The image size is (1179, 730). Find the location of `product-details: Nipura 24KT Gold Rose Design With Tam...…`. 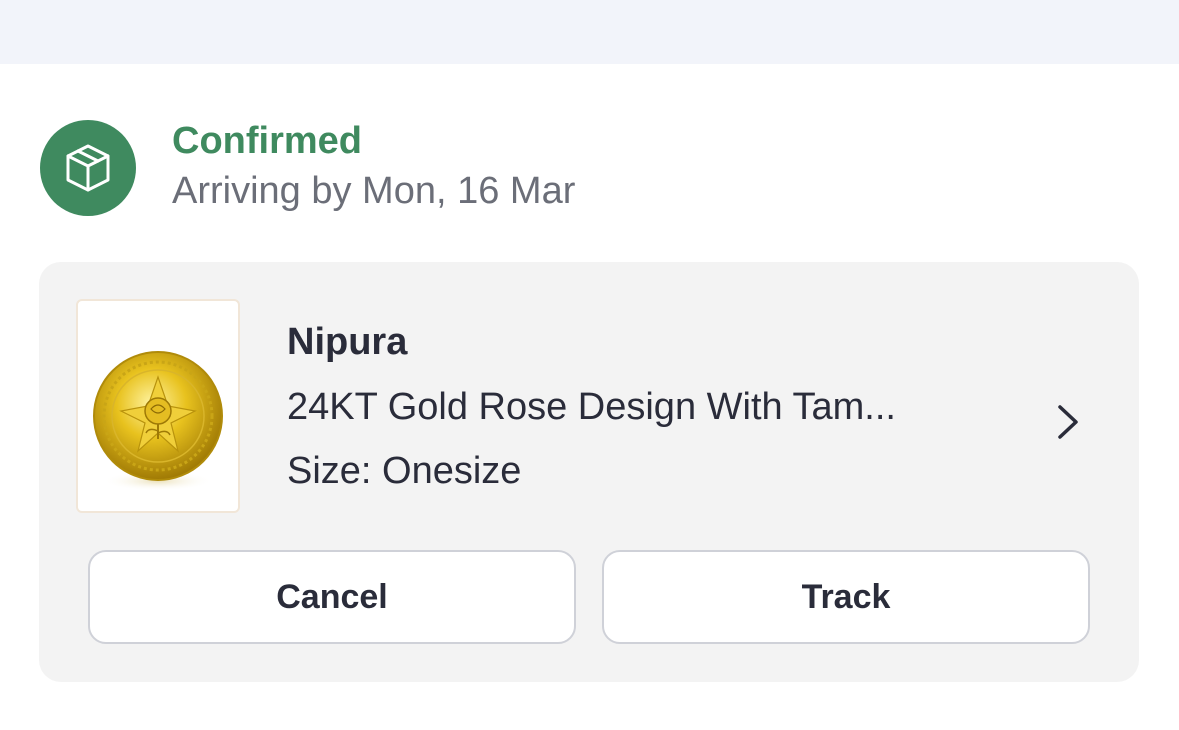

product-details: Nipura 24KT Gold Rose Design With Tam...… is located at coordinates (637, 407).